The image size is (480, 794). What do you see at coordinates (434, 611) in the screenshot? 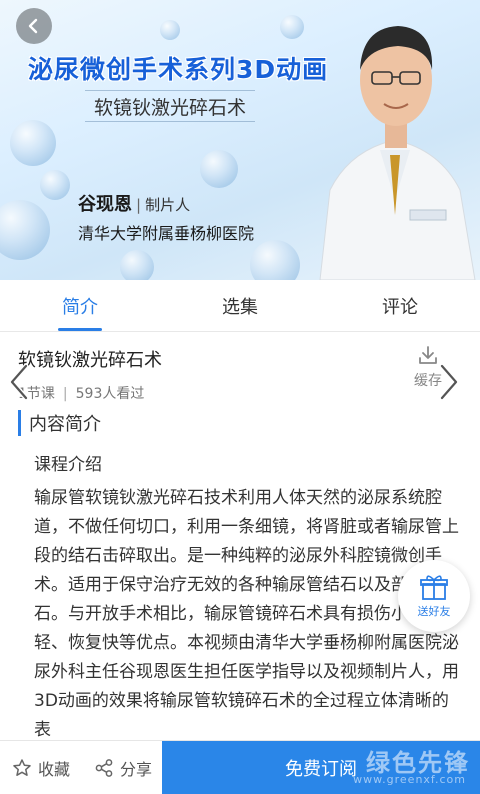
I see `gift-label: 送好友` at bounding box center [434, 611].